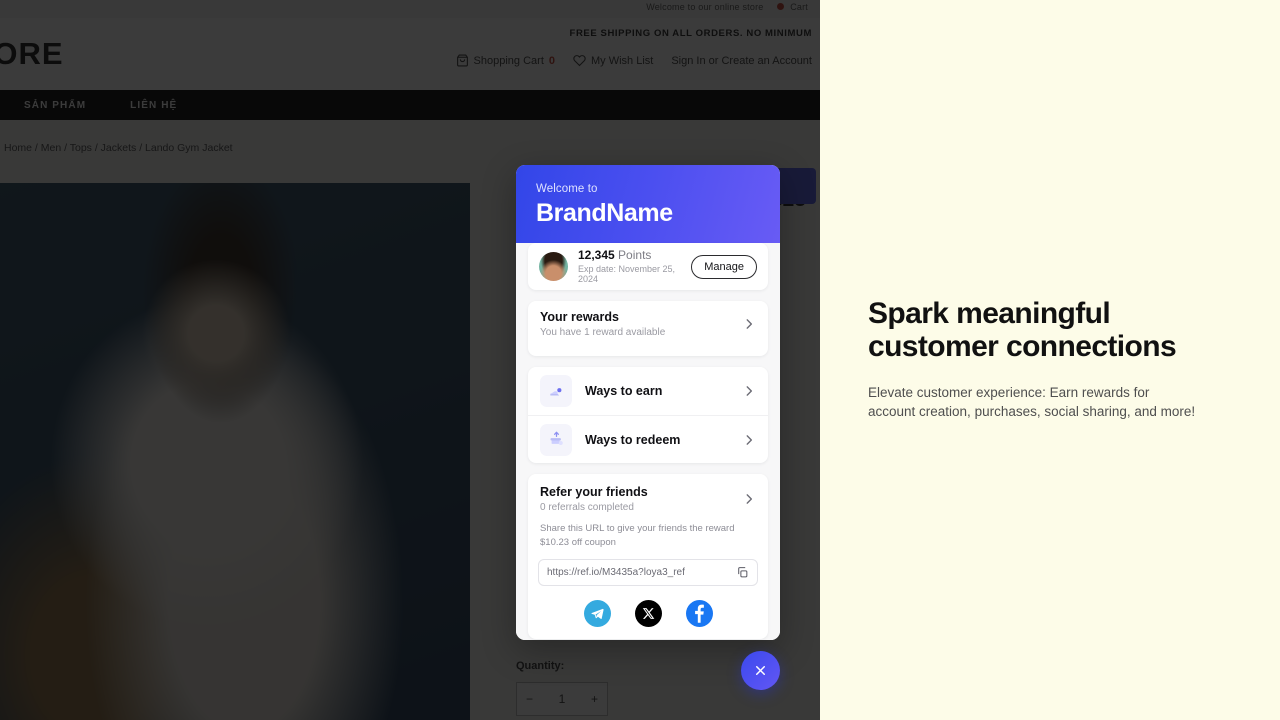  I want to click on refer-friends-text: Refer your friends 0 referrals completed, so click(637, 499).